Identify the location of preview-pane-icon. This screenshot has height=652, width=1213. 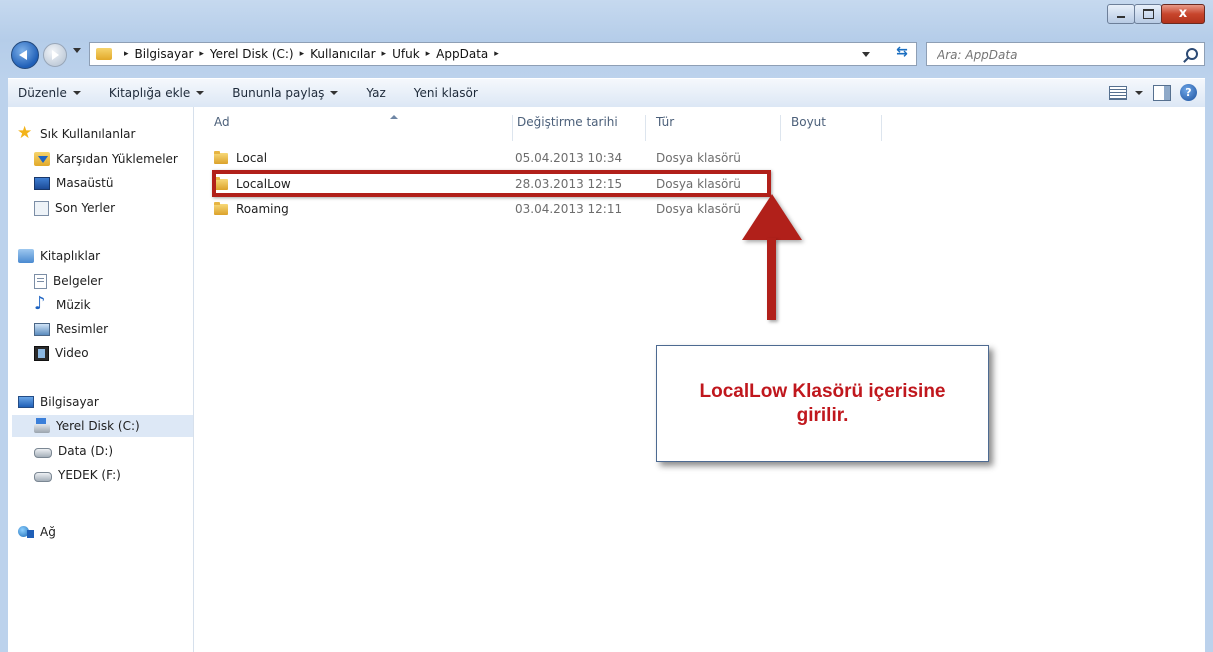
(1162, 93).